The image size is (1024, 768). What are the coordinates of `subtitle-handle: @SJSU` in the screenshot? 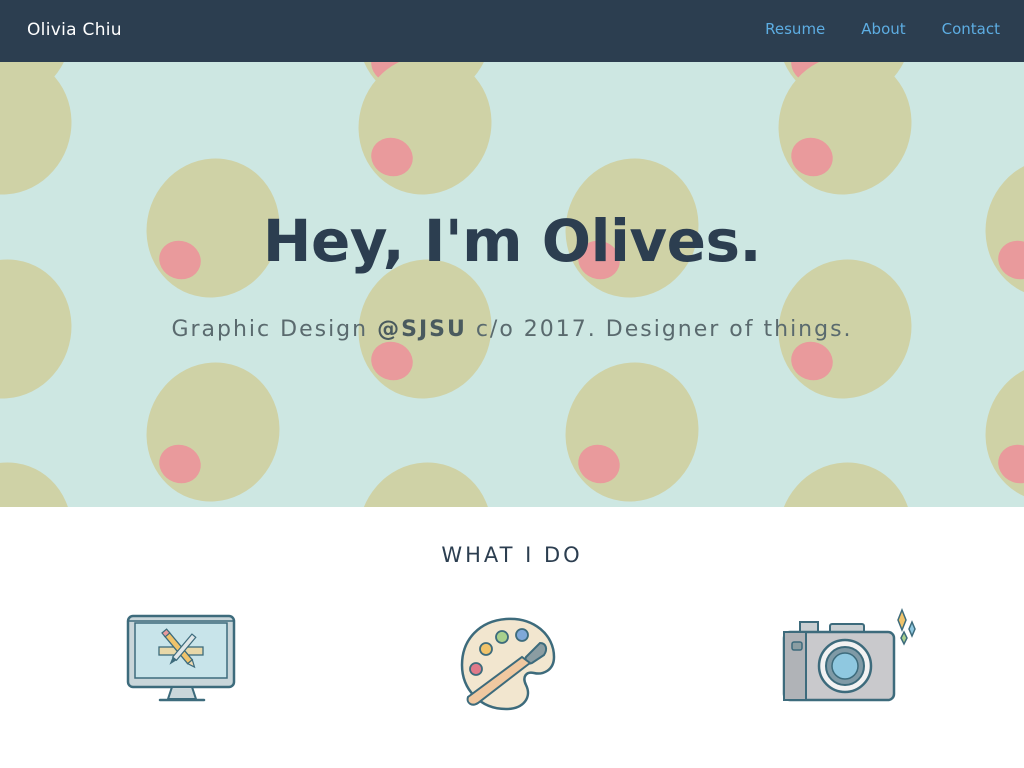 It's located at (422, 329).